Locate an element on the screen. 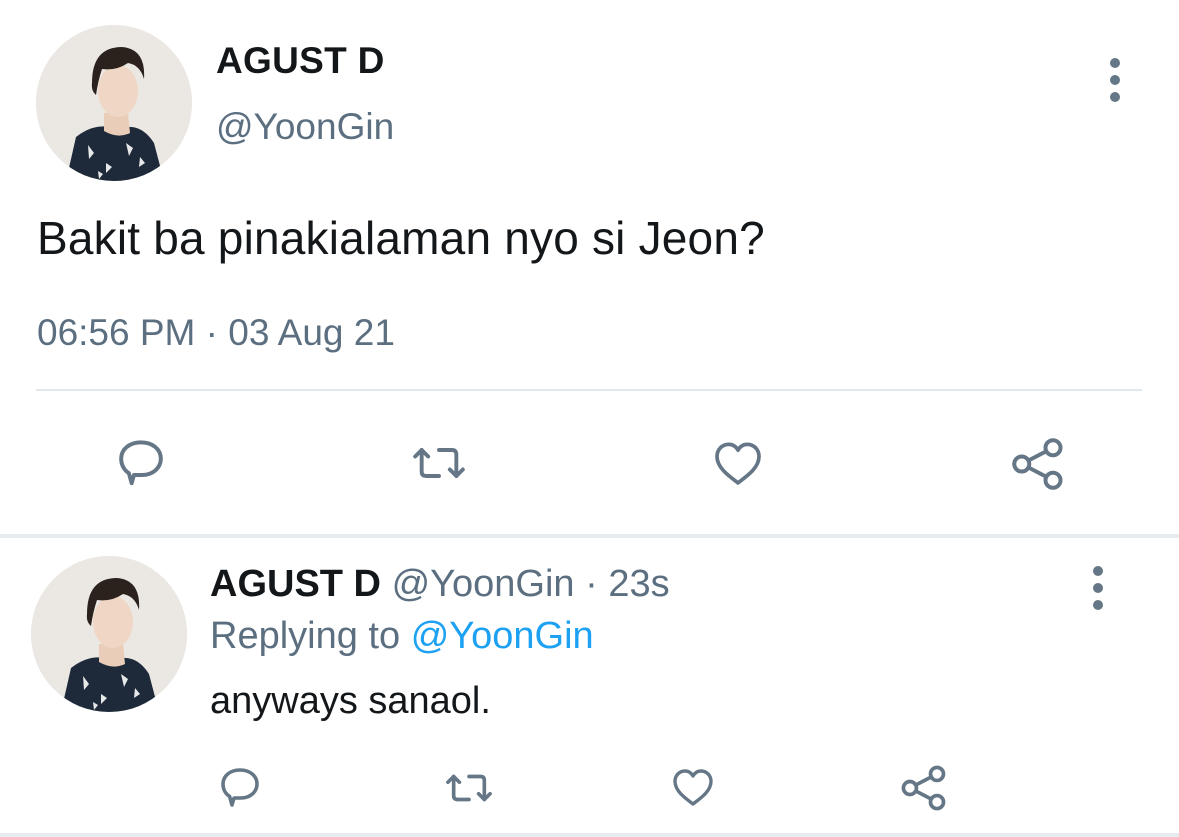  reply-avatar is located at coordinates (109, 634).